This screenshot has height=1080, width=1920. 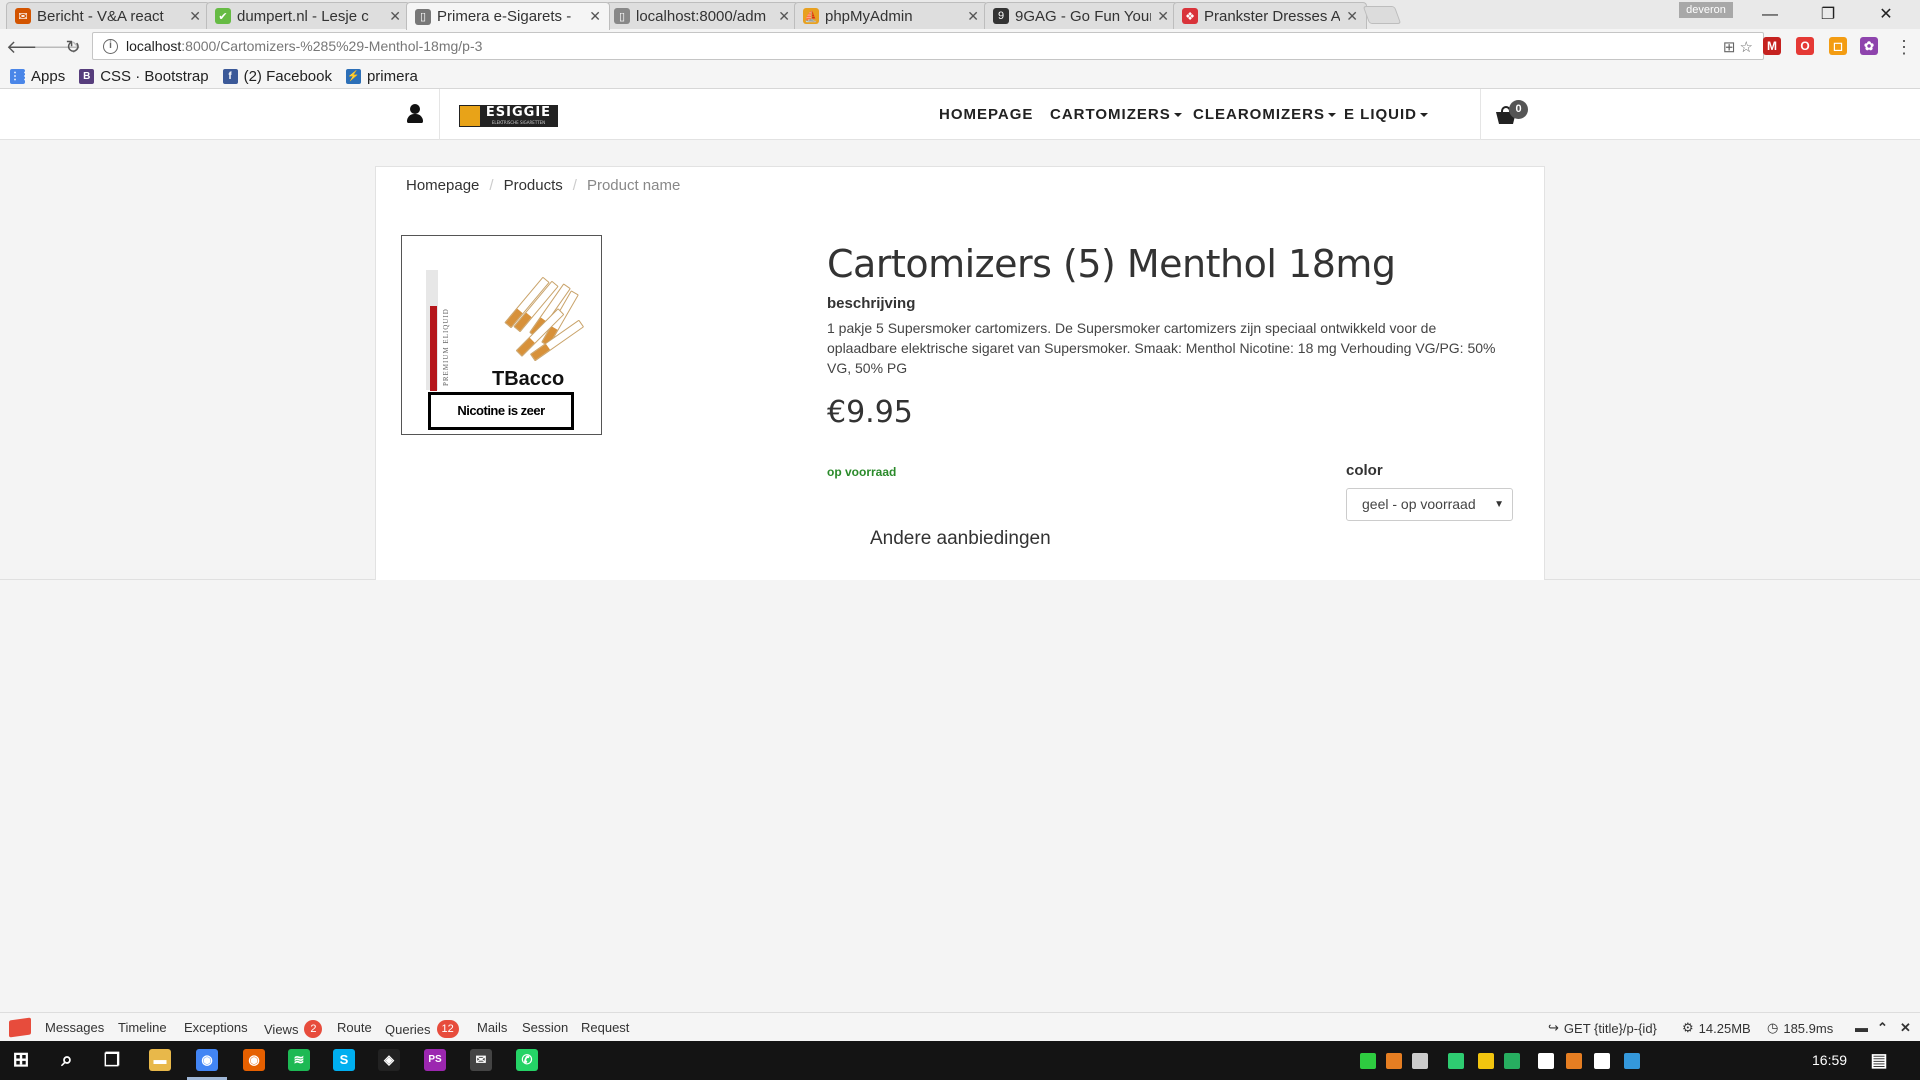 I want to click on tab-title: Prankster Dresses A, so click(x=1272, y=16).